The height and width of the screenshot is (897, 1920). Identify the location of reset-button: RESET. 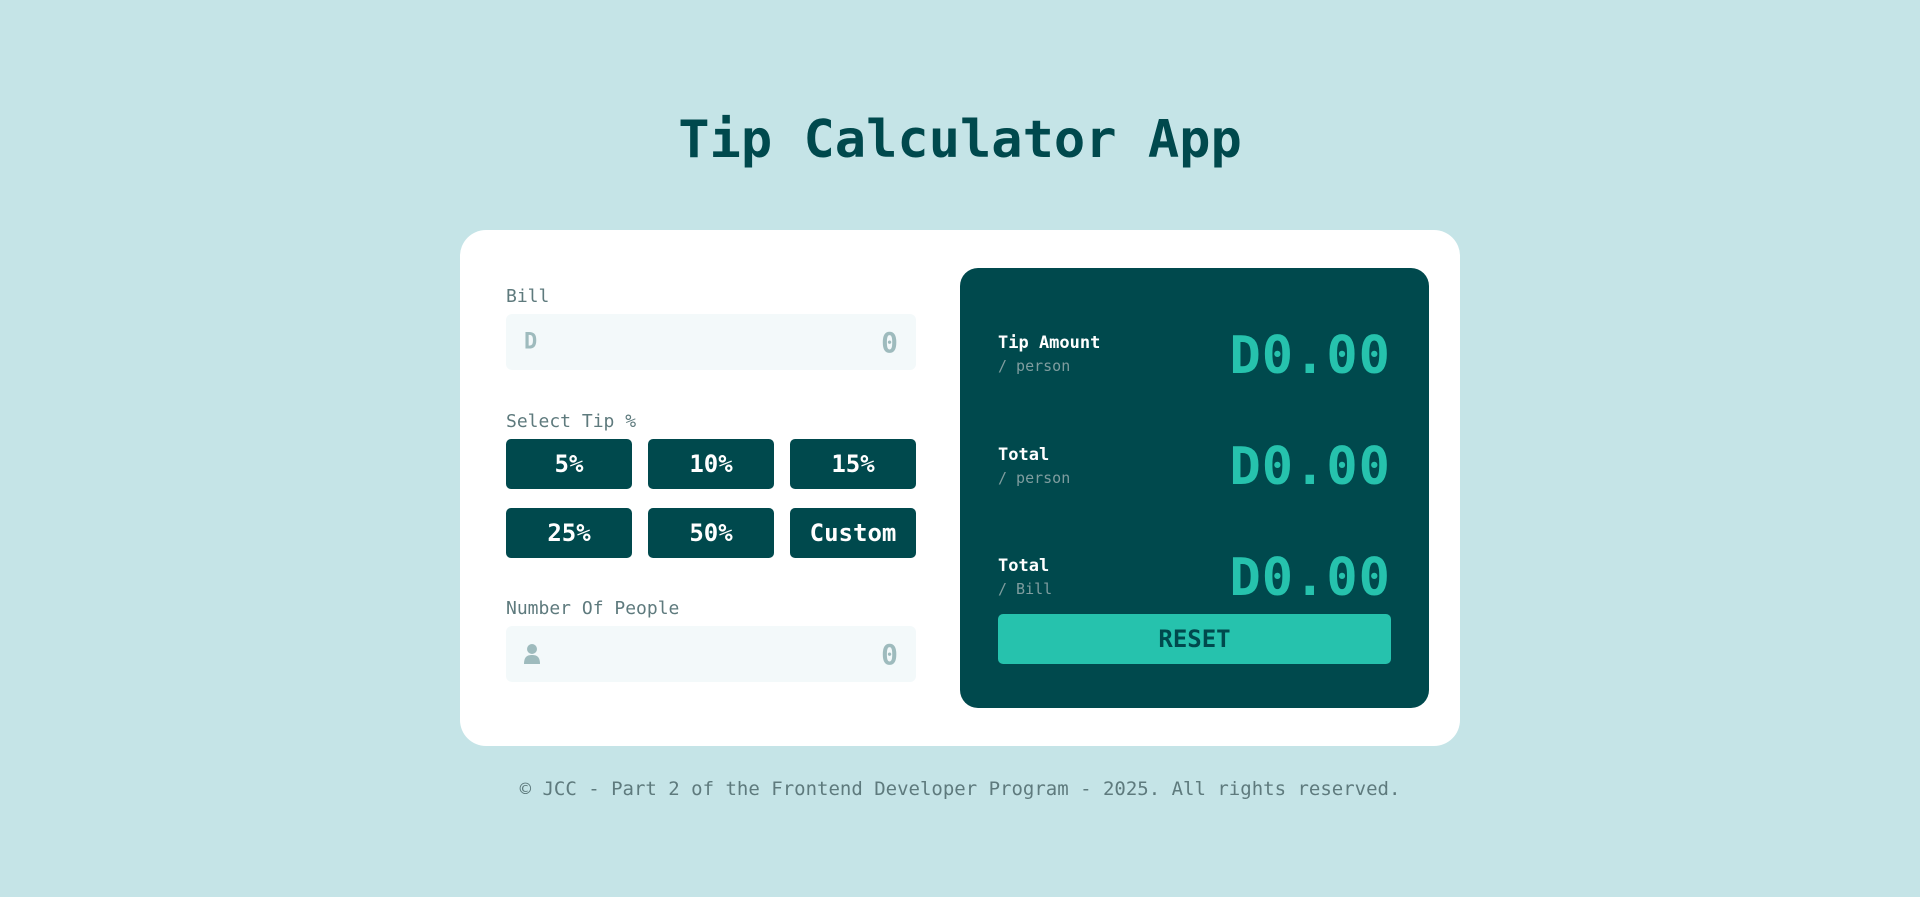
(1194, 639).